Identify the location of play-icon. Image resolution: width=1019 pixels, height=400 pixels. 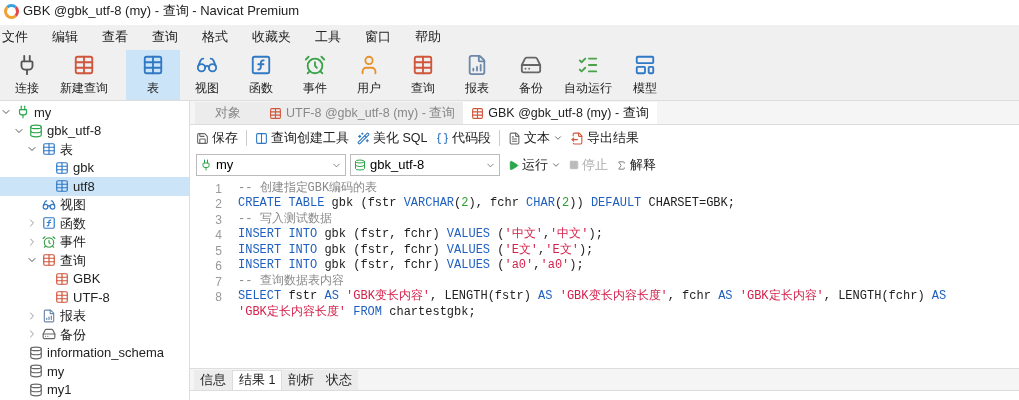
(513, 165).